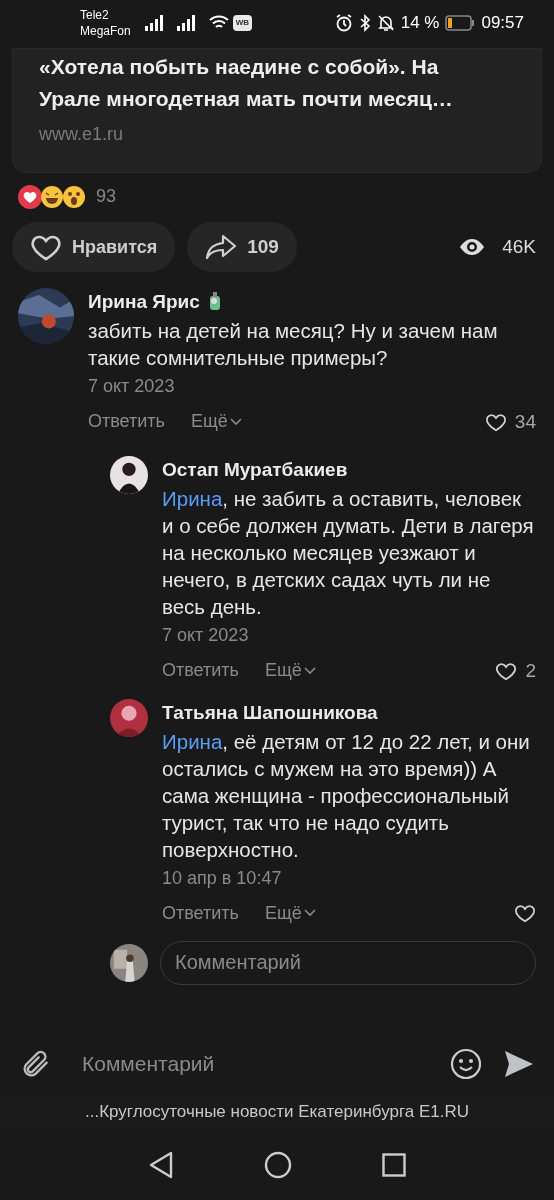 Image resolution: width=554 pixels, height=1200 pixels. I want to click on carrier-name: MegaFon, so click(105, 31).